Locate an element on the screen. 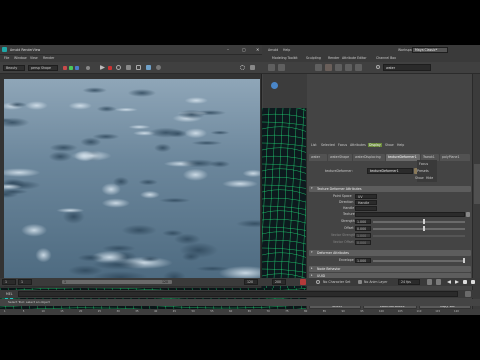  hud-icon is located at coordinates (252, 67).